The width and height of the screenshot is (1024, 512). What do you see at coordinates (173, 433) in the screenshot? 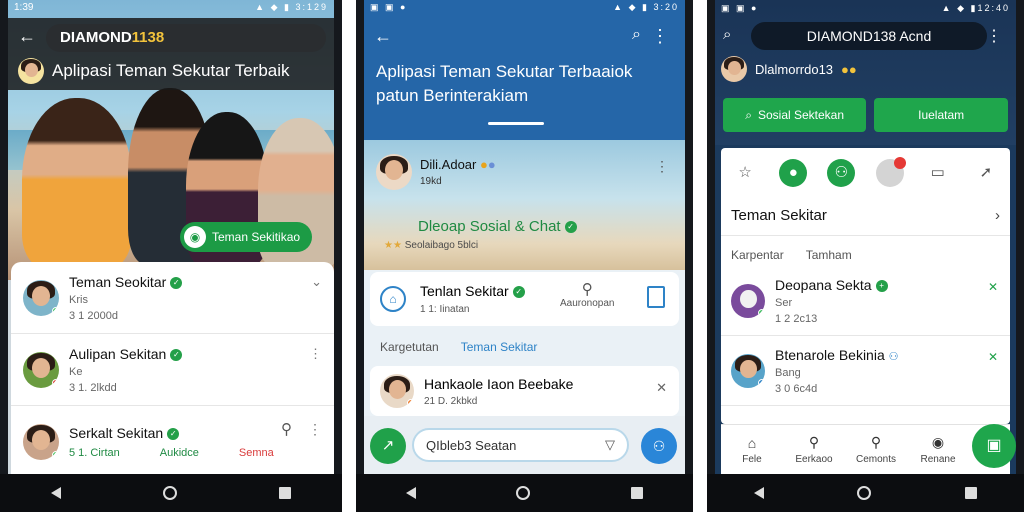
I see `verified-icon: ✓` at bounding box center [173, 433].